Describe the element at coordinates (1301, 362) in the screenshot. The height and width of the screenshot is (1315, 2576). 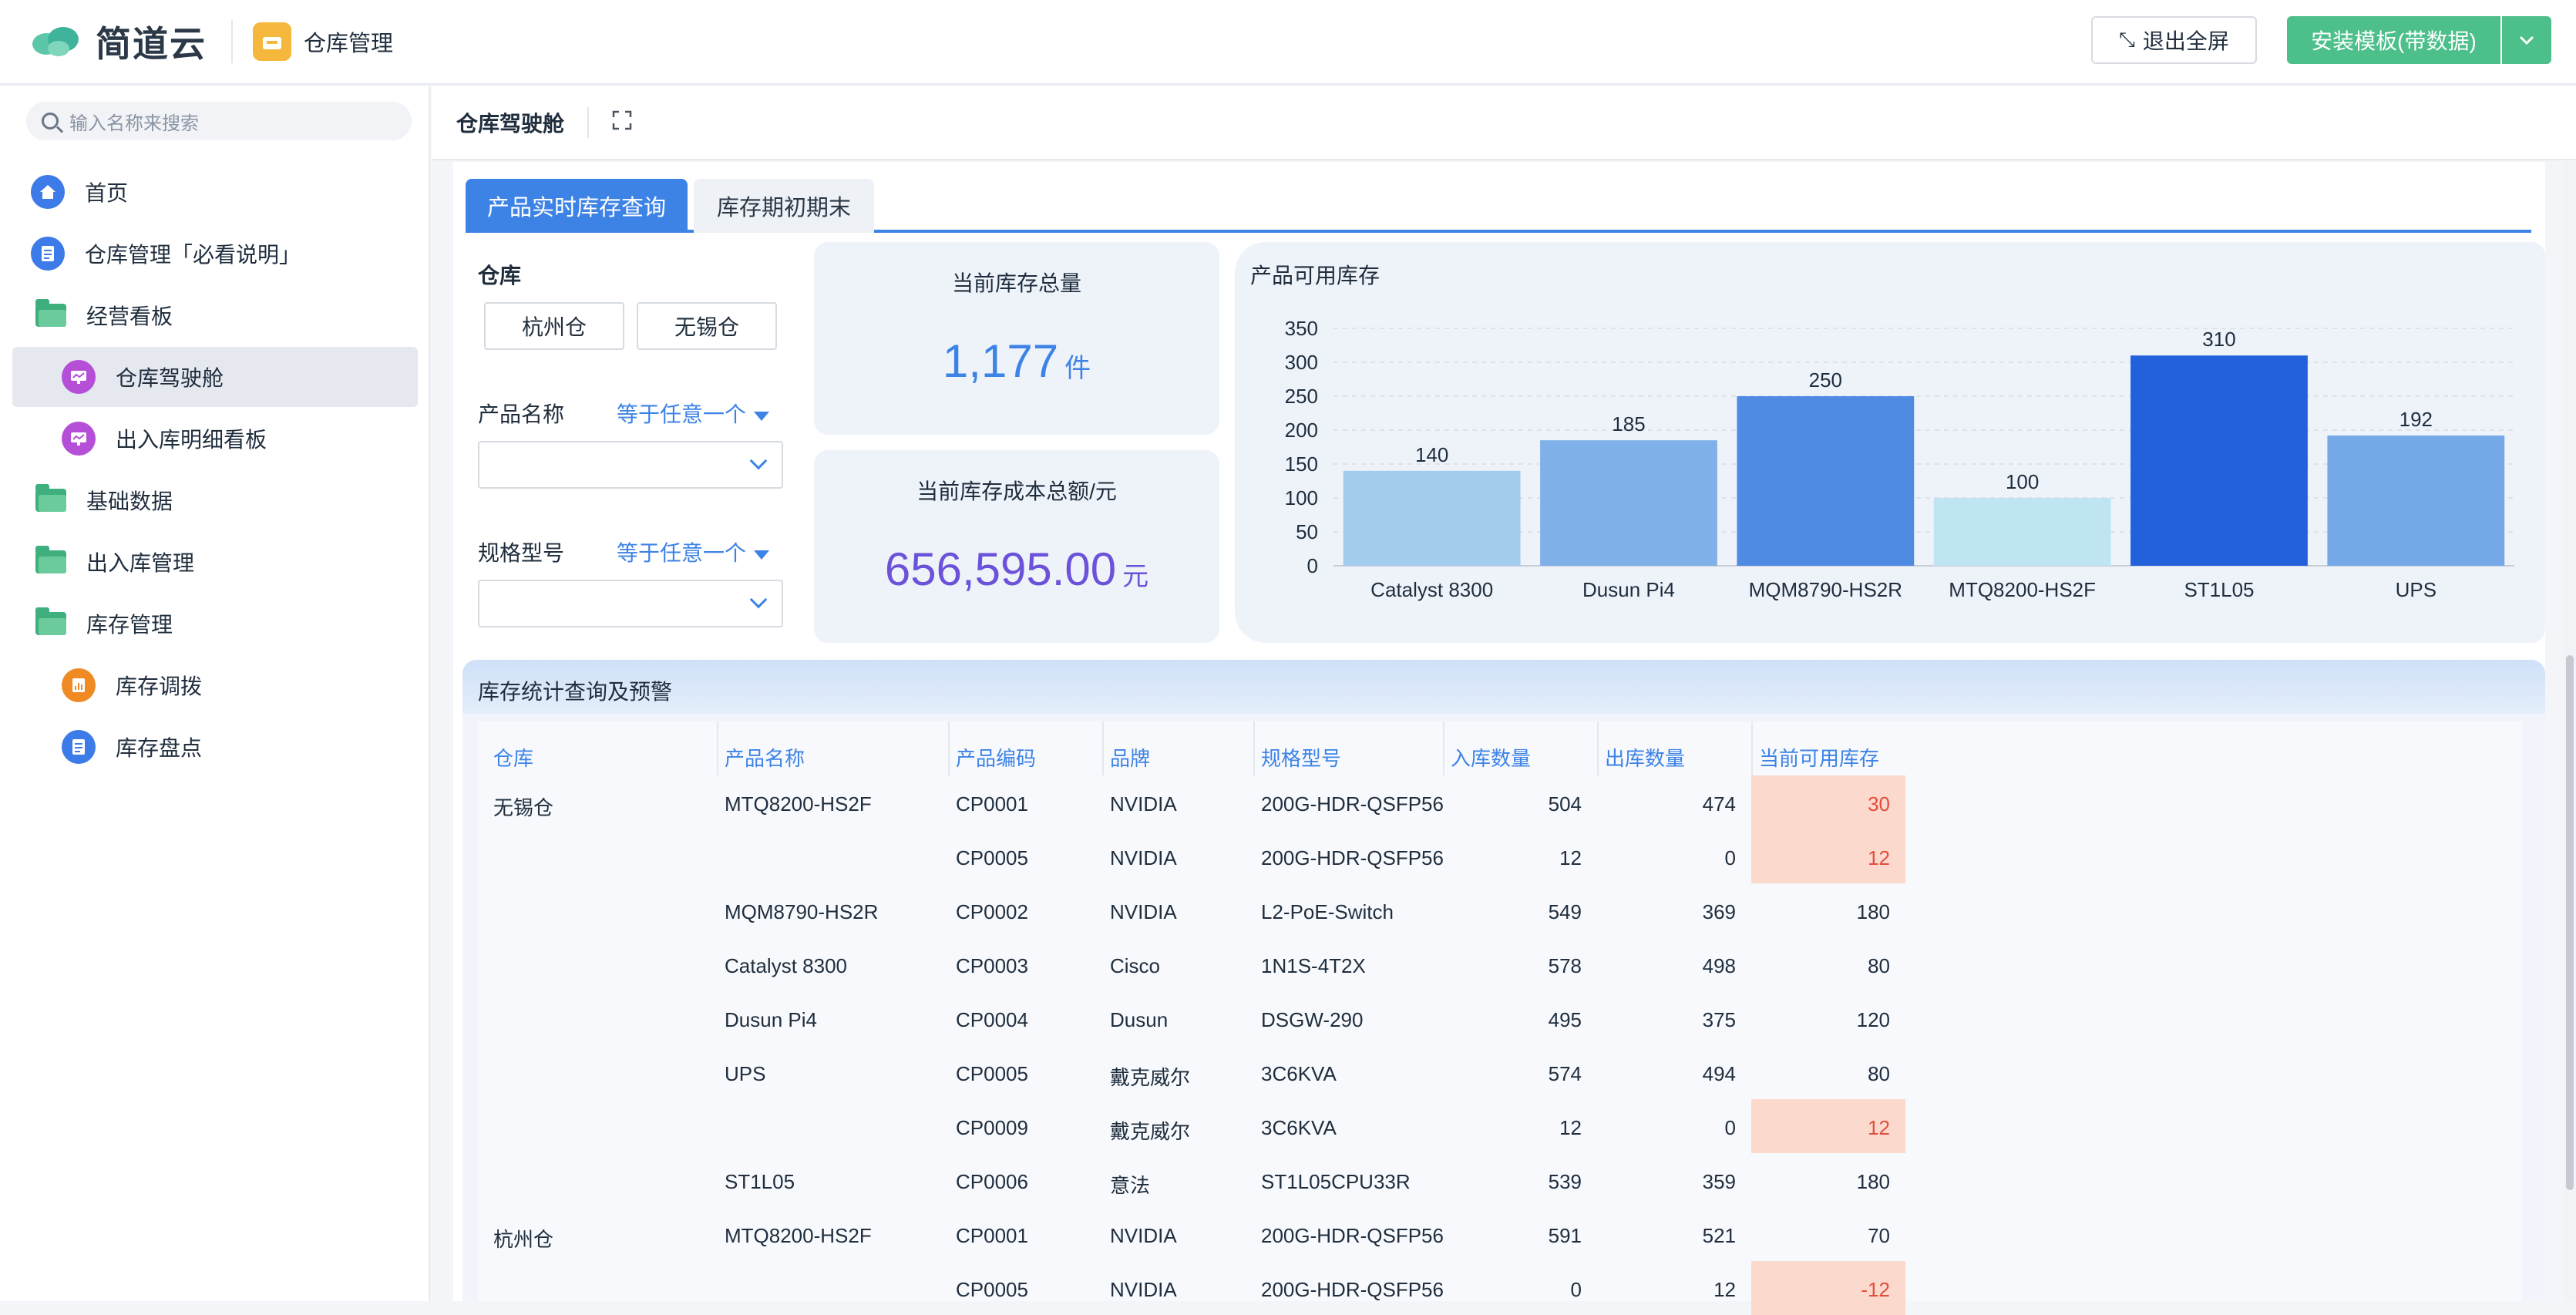
I see `y-tick-label: 300` at that location.